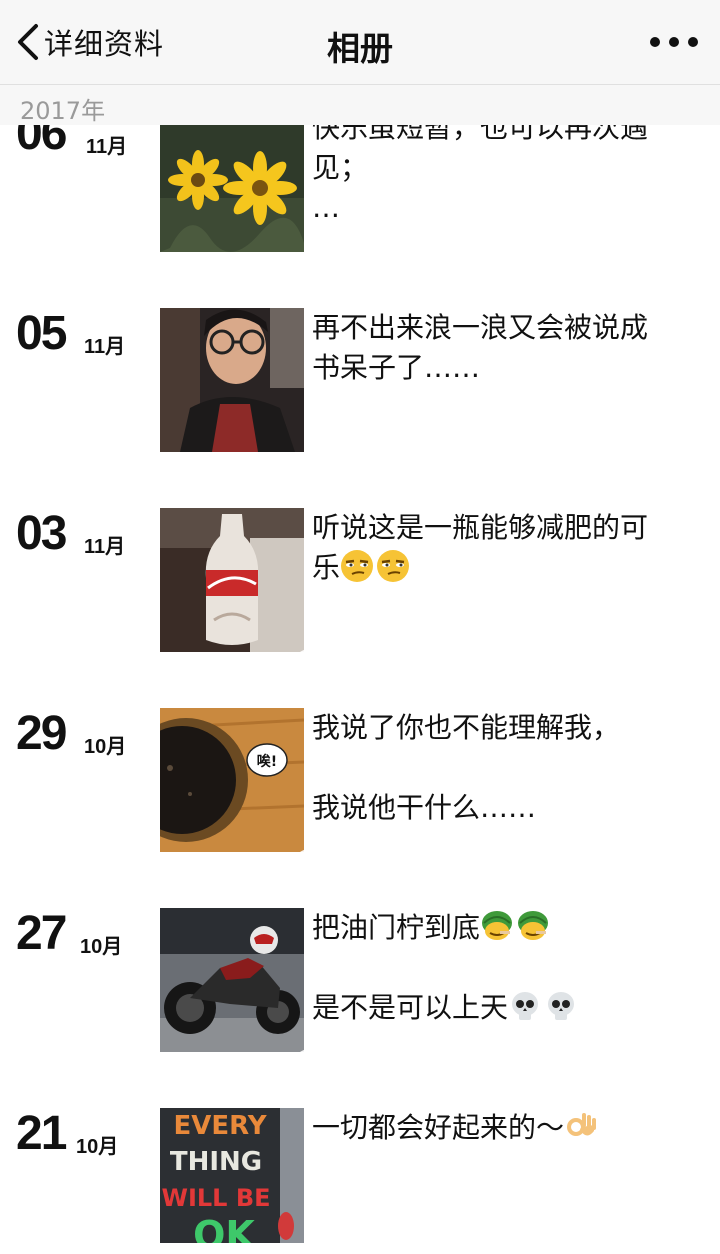 The height and width of the screenshot is (1254, 720). What do you see at coordinates (224, 1228) in the screenshot?
I see `svg-text: OK` at bounding box center [224, 1228].